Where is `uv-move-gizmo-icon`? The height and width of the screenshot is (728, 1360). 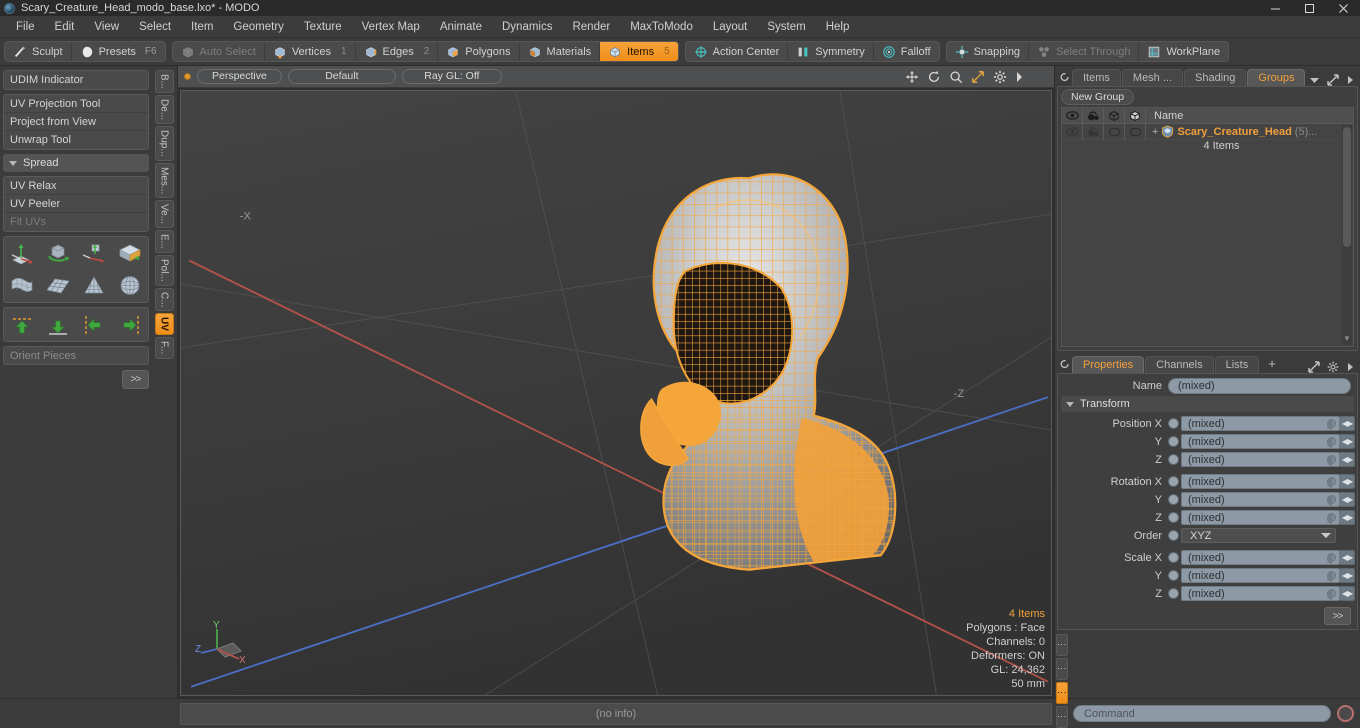
uv-move-gizmo-icon is located at coordinates (22, 253).